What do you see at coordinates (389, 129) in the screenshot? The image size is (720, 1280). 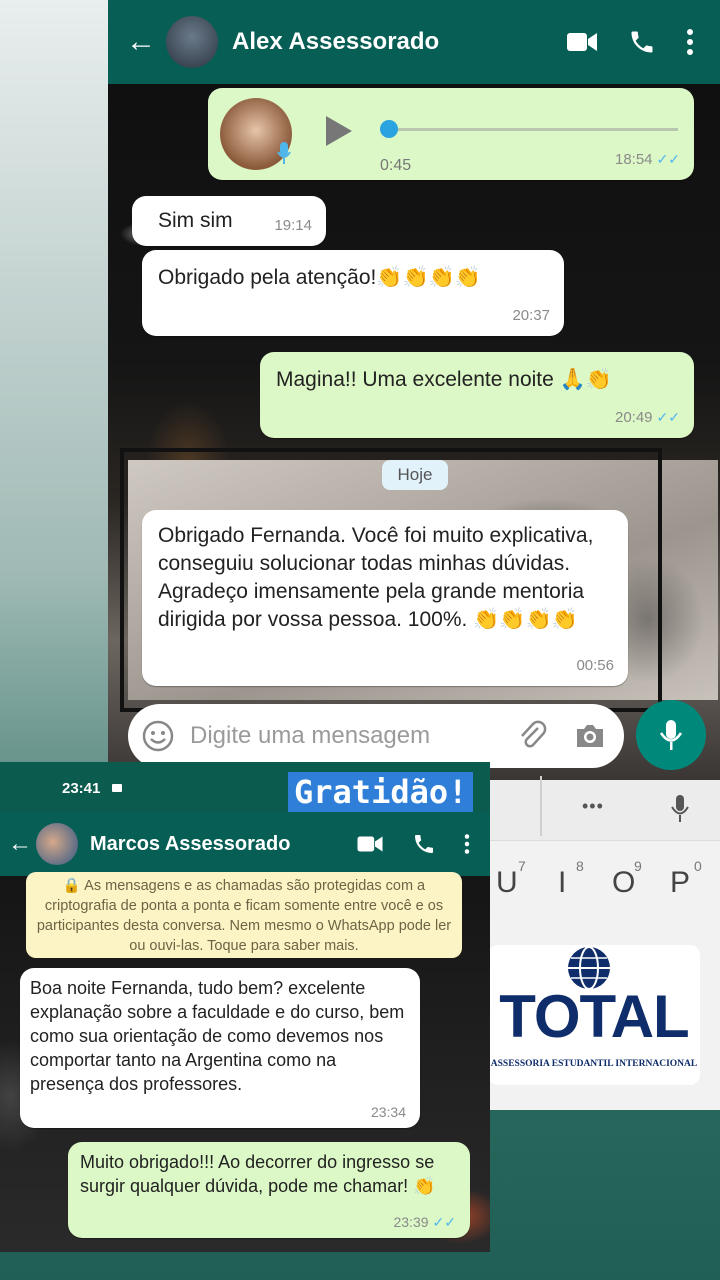 I see `audio-progress-knob` at bounding box center [389, 129].